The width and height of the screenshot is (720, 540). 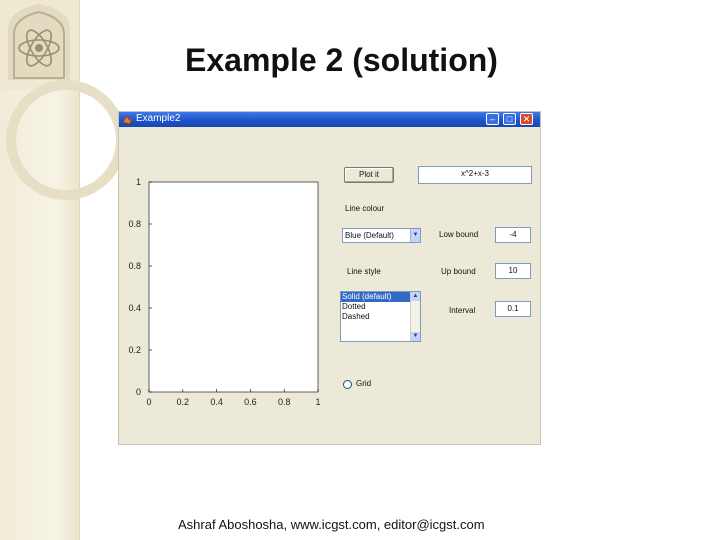 What do you see at coordinates (134, 350) in the screenshot?
I see `y-tick-label: 0.2` at bounding box center [134, 350].